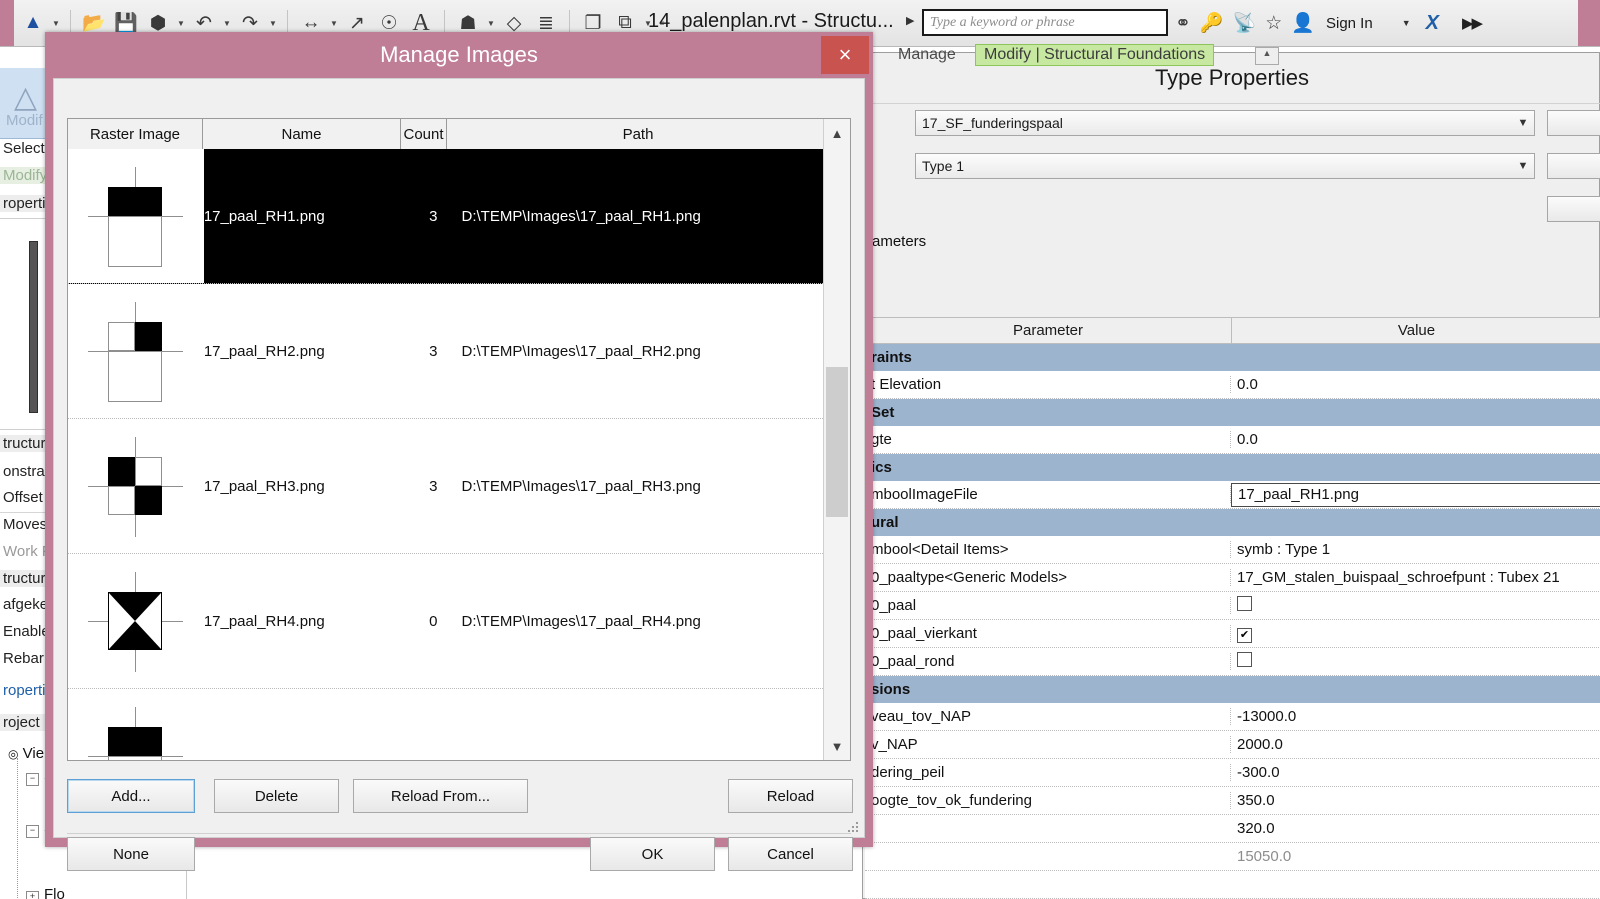  Describe the element at coordinates (302, 134) in the screenshot. I see `column-name: Name` at that location.